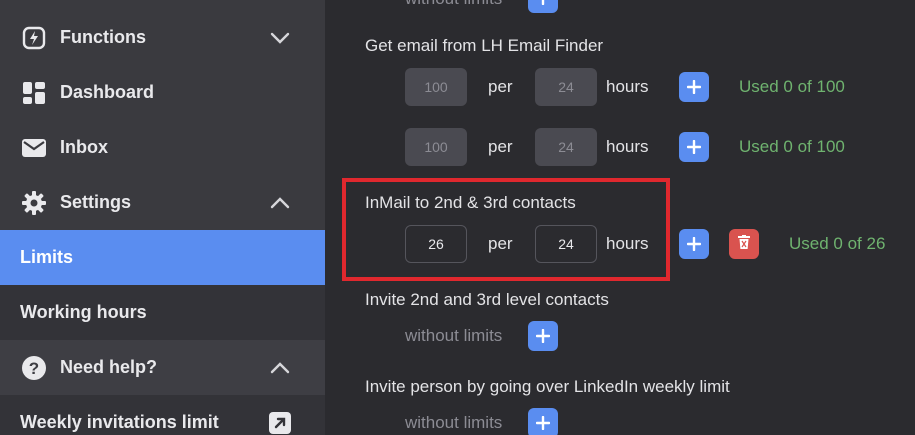 This screenshot has width=915, height=435. I want to click on sidebar-item-label: Dashboard, so click(107, 92).